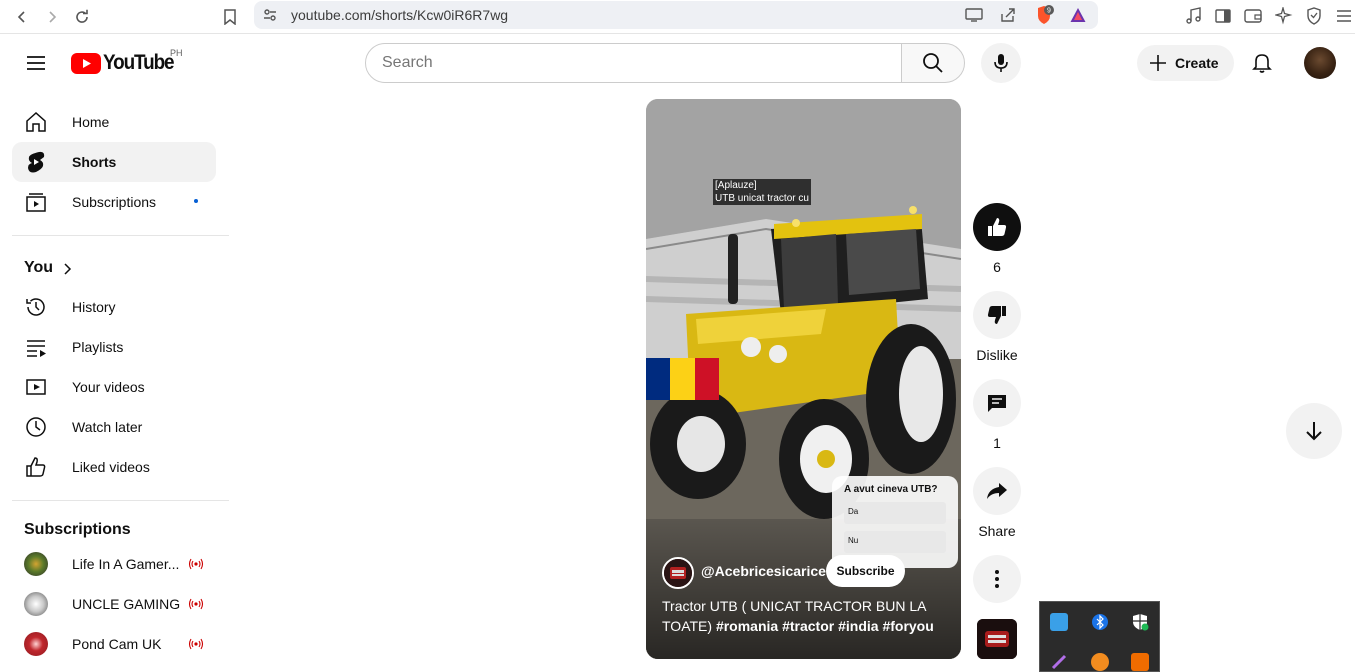 The width and height of the screenshot is (1355, 672). I want to click on search-icon, so click(933, 63).